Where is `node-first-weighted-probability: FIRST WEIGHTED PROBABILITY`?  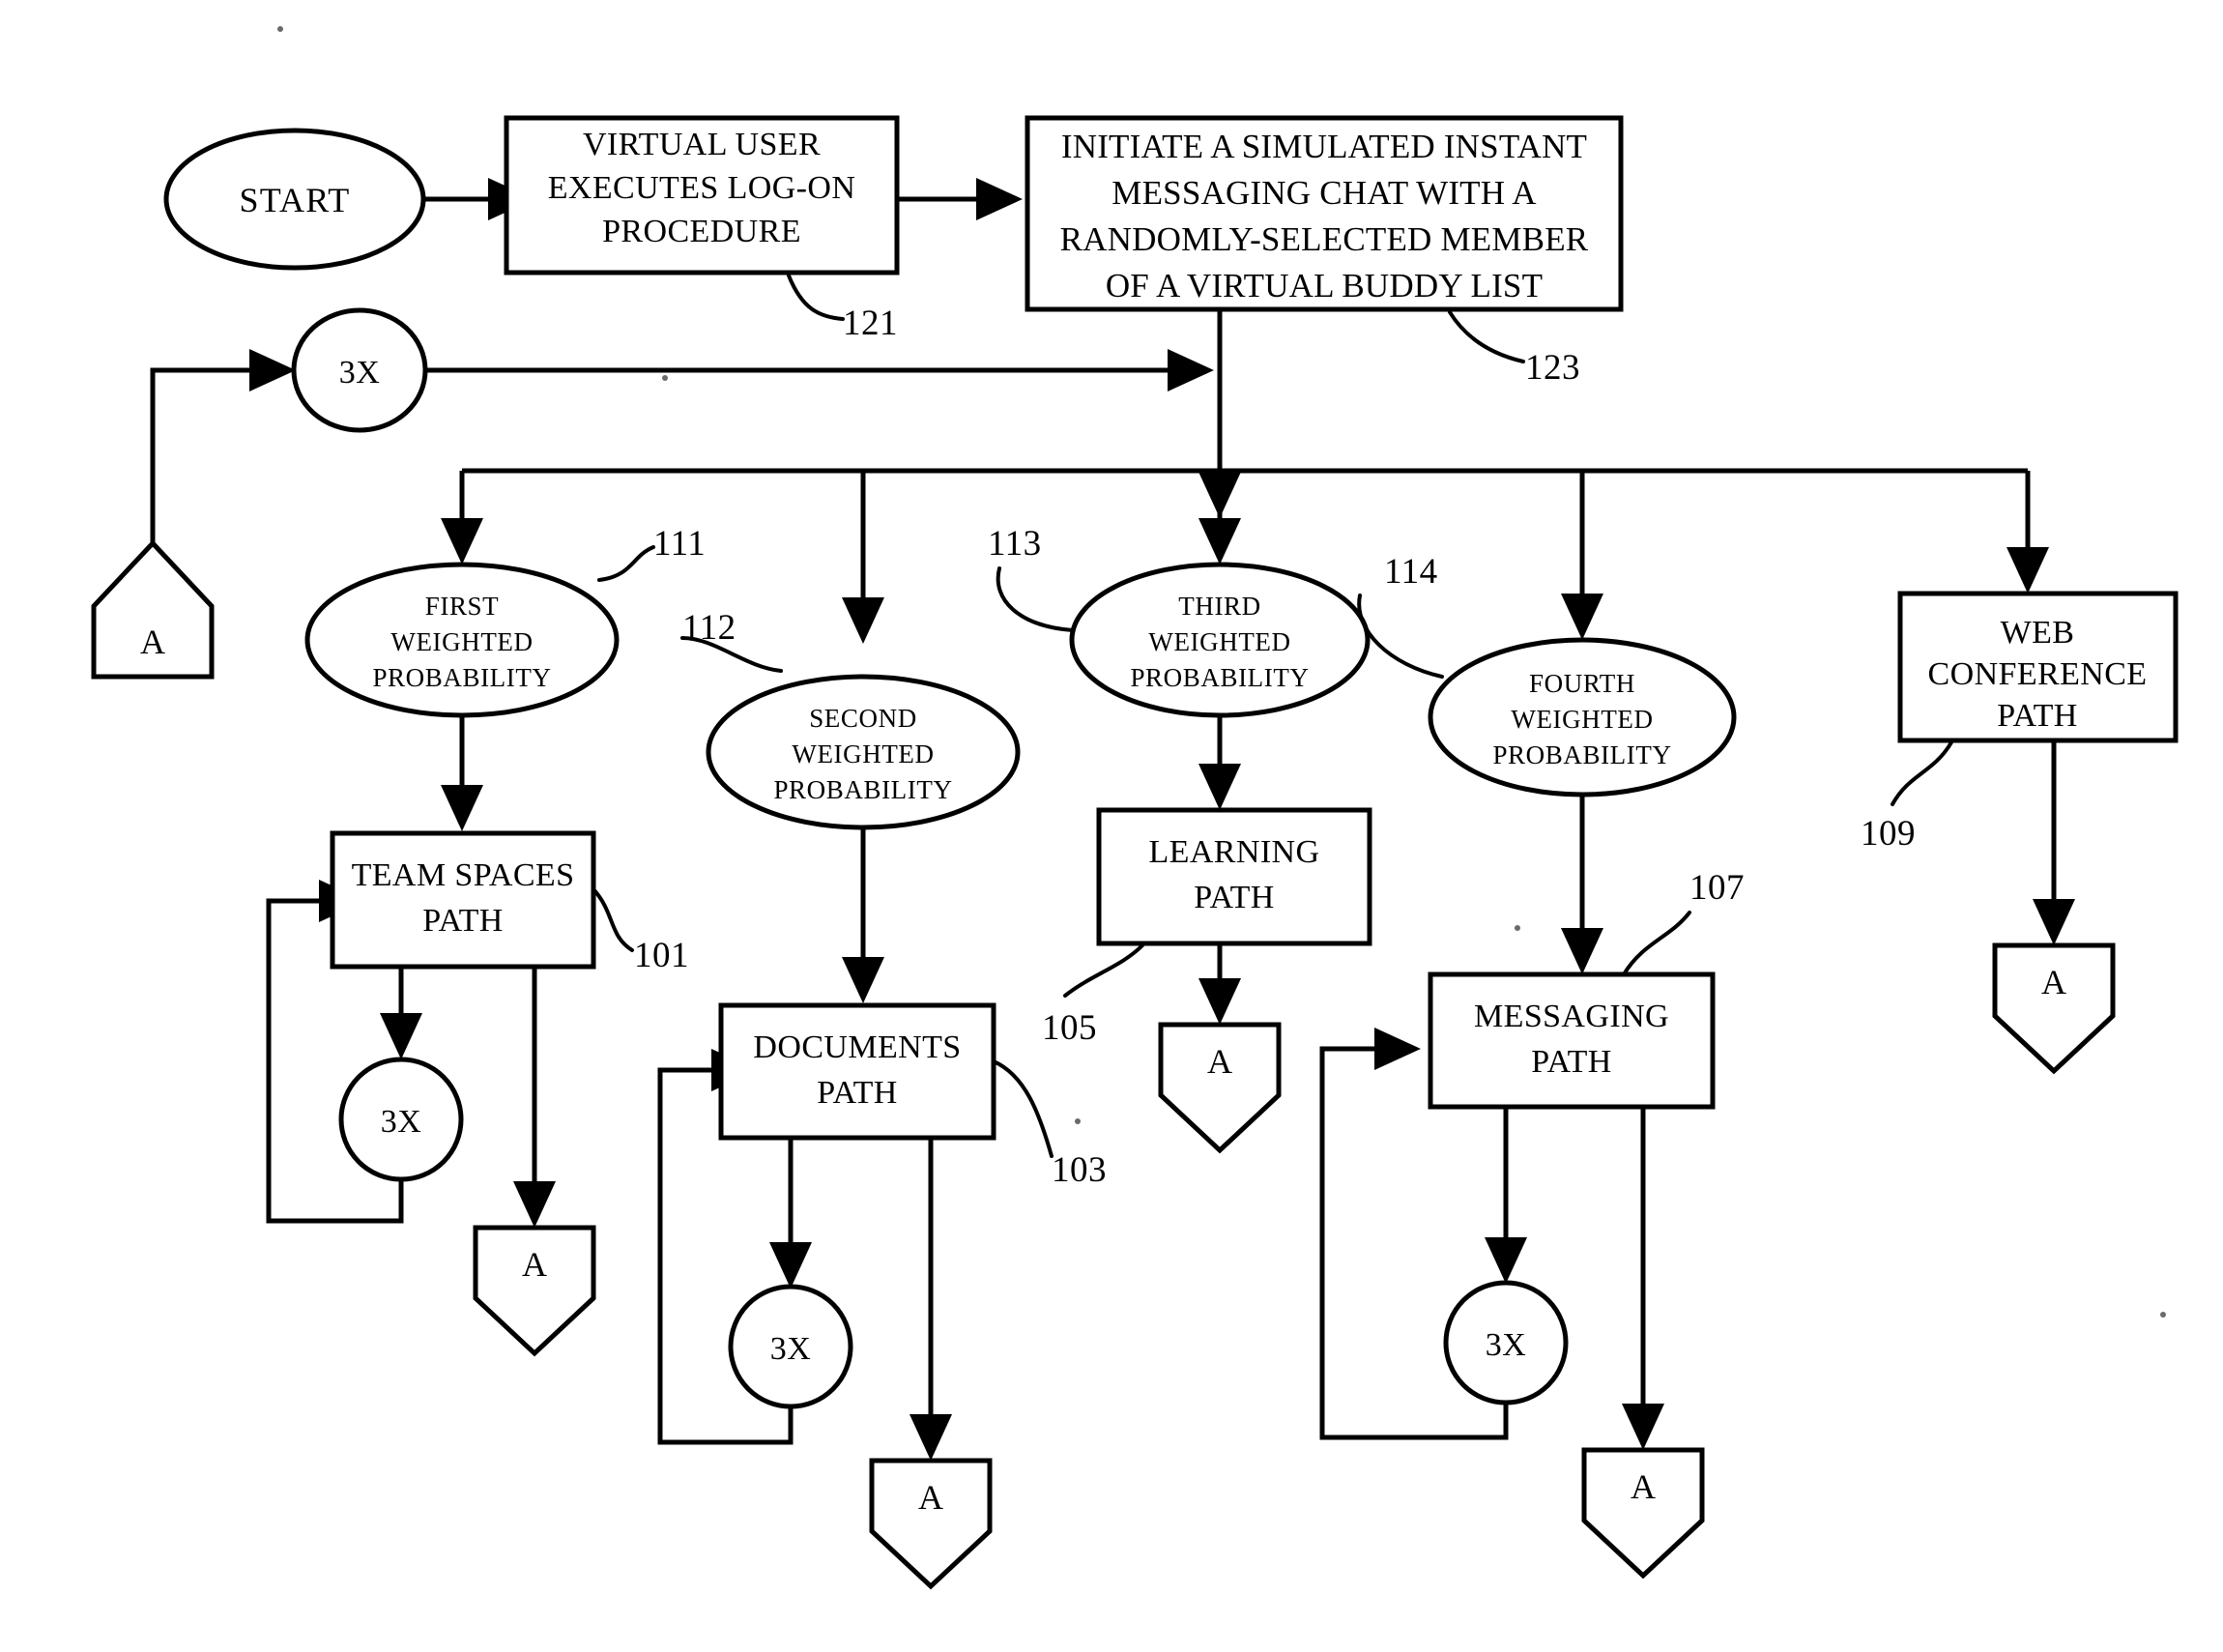 node-first-weighted-probability: FIRST WEIGHTED PROBABILITY is located at coordinates (462, 640).